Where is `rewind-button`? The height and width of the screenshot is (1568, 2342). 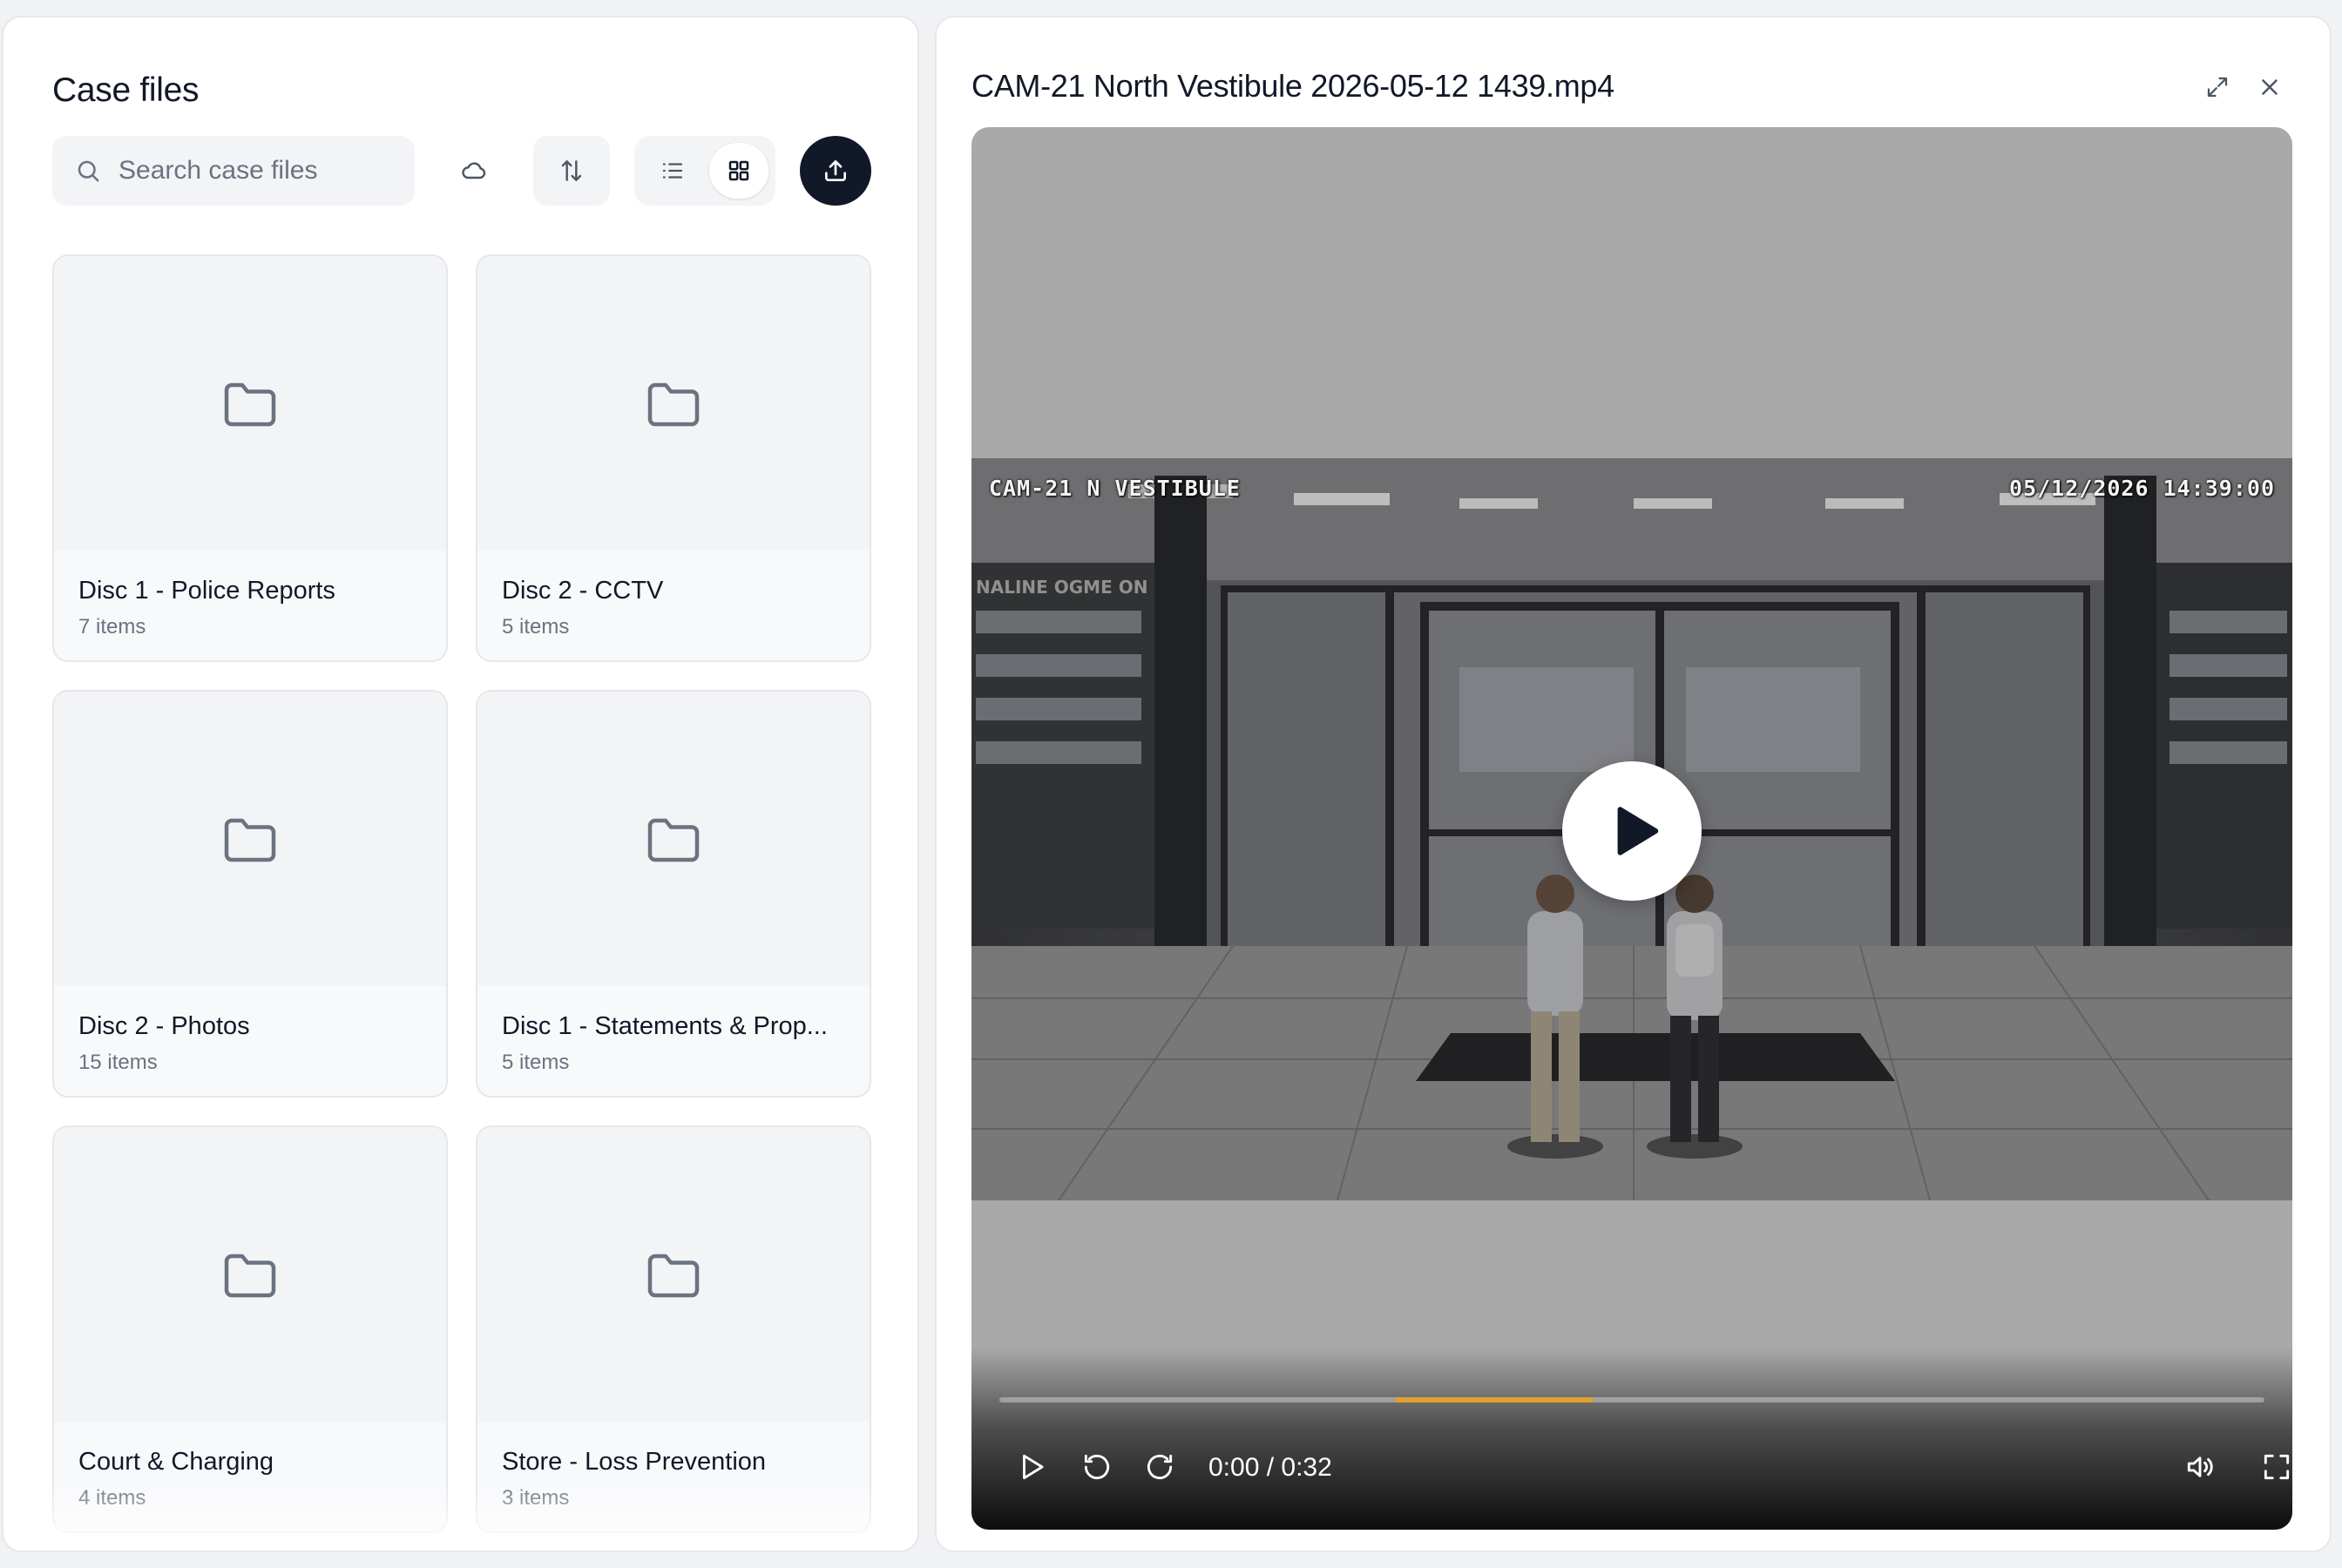 rewind-button is located at coordinates (1097, 1467).